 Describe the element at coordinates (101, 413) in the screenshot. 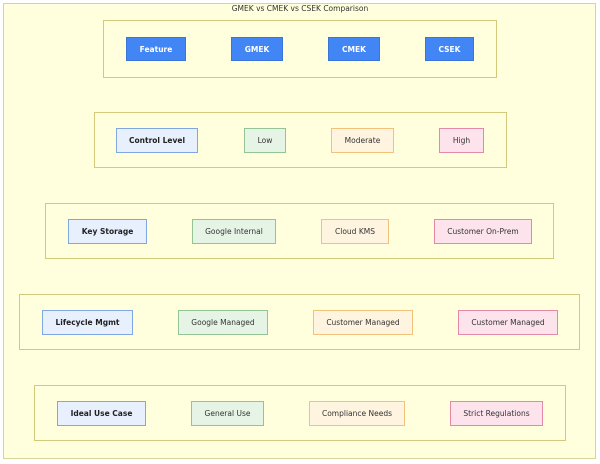

I see `ideal-use-case-label: Ideal Use Case` at that location.